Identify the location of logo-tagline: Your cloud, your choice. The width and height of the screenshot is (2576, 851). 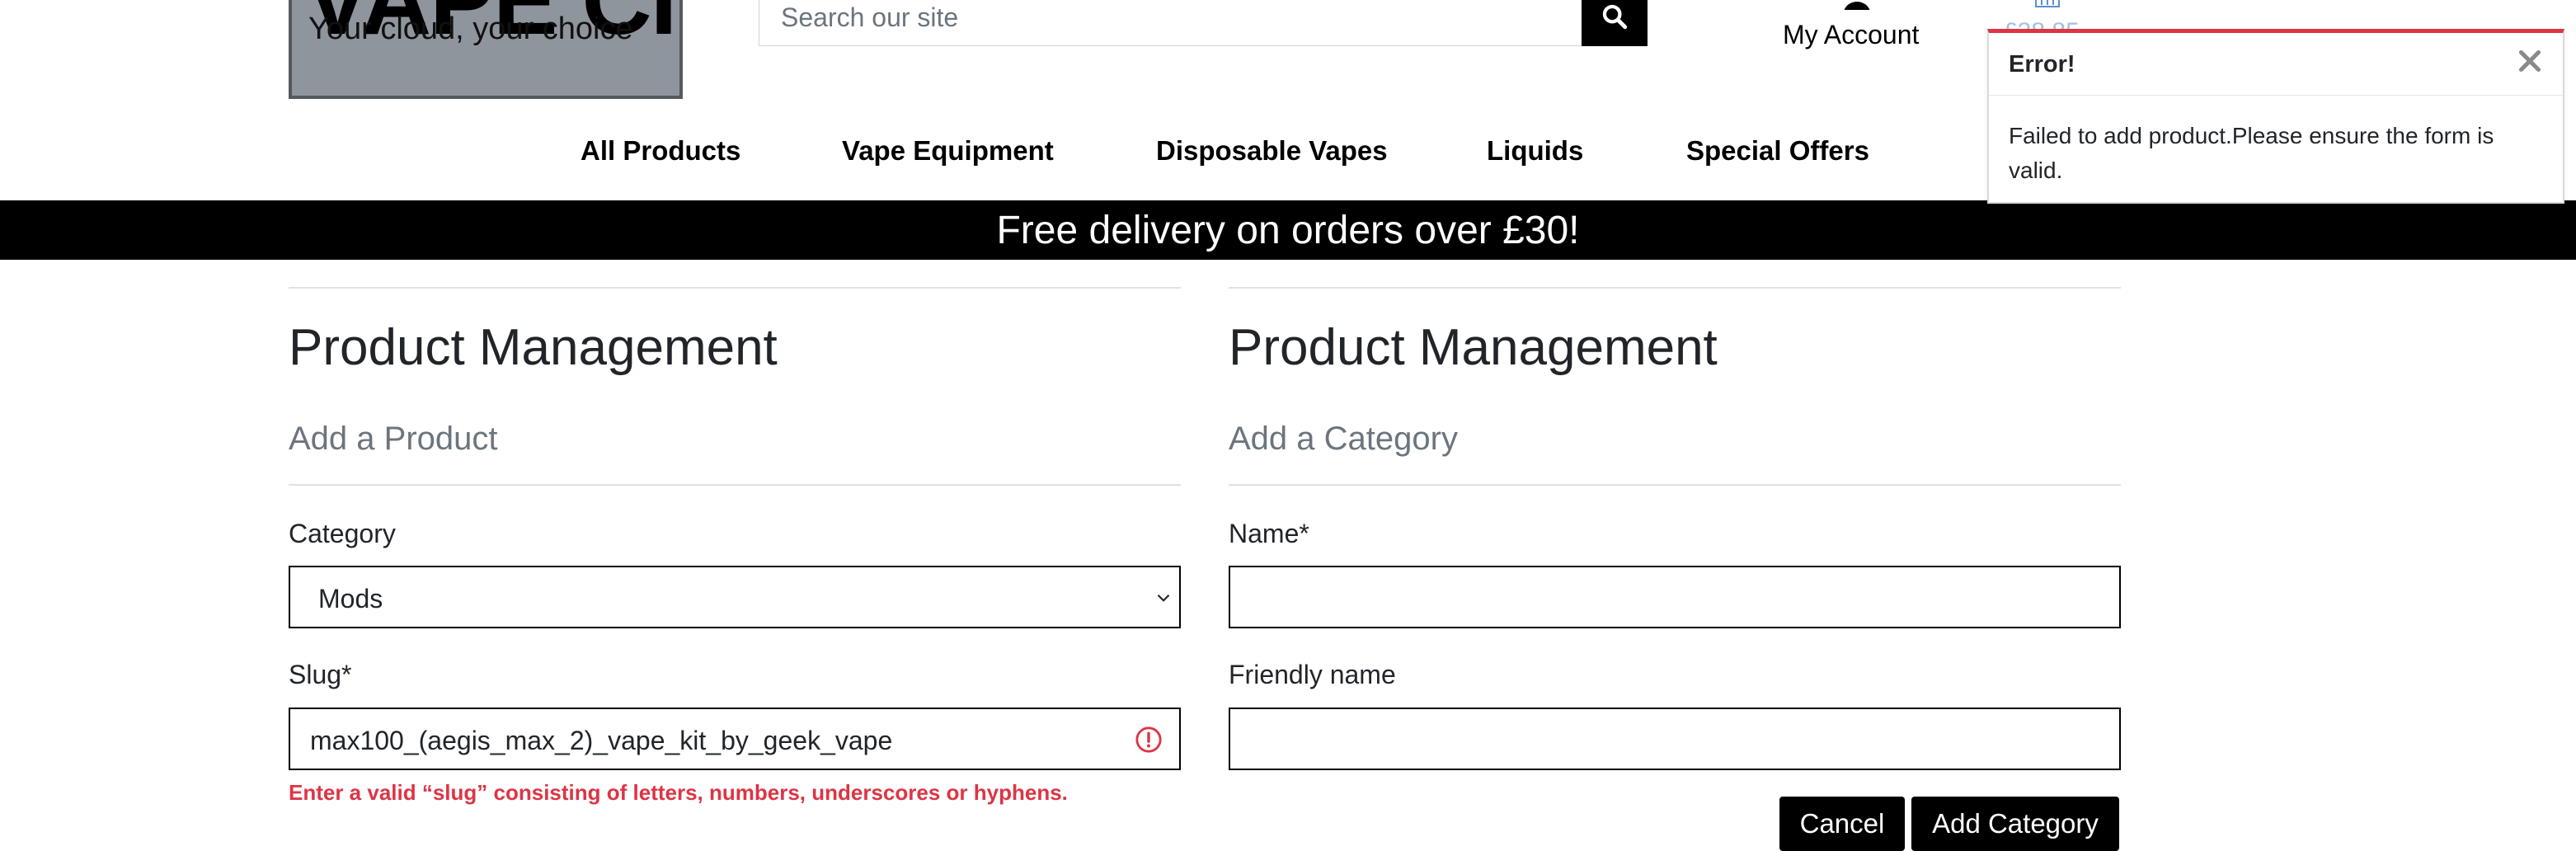
(470, 29).